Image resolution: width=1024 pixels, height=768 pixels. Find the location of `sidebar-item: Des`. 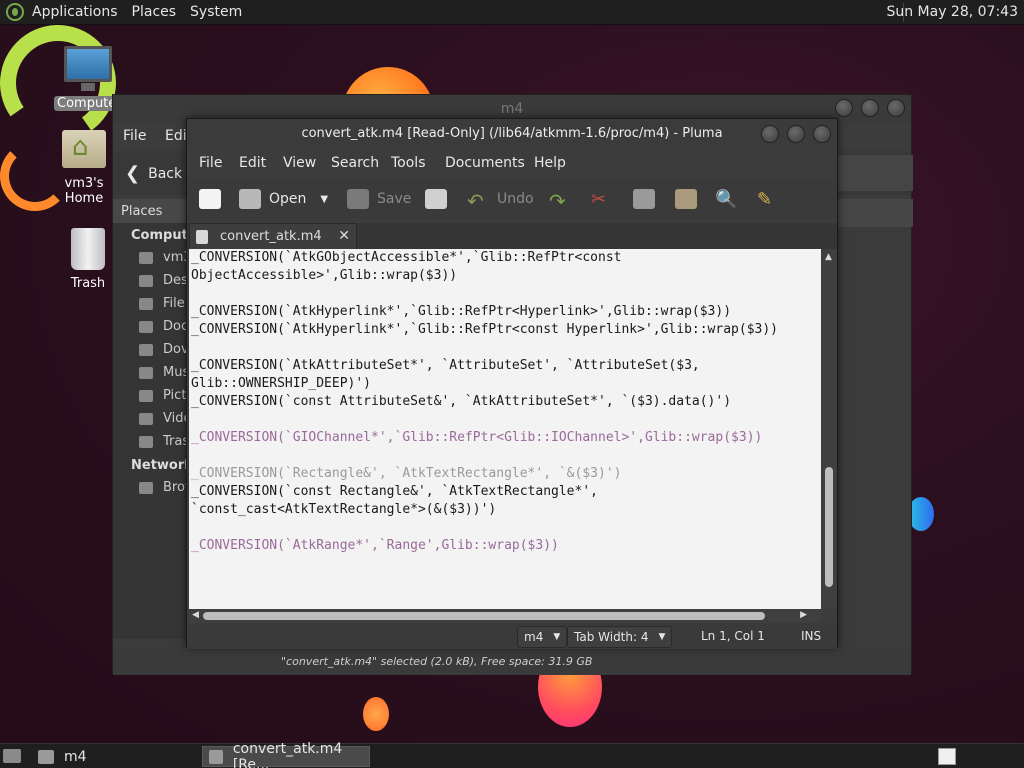

sidebar-item: Des is located at coordinates (151, 280).